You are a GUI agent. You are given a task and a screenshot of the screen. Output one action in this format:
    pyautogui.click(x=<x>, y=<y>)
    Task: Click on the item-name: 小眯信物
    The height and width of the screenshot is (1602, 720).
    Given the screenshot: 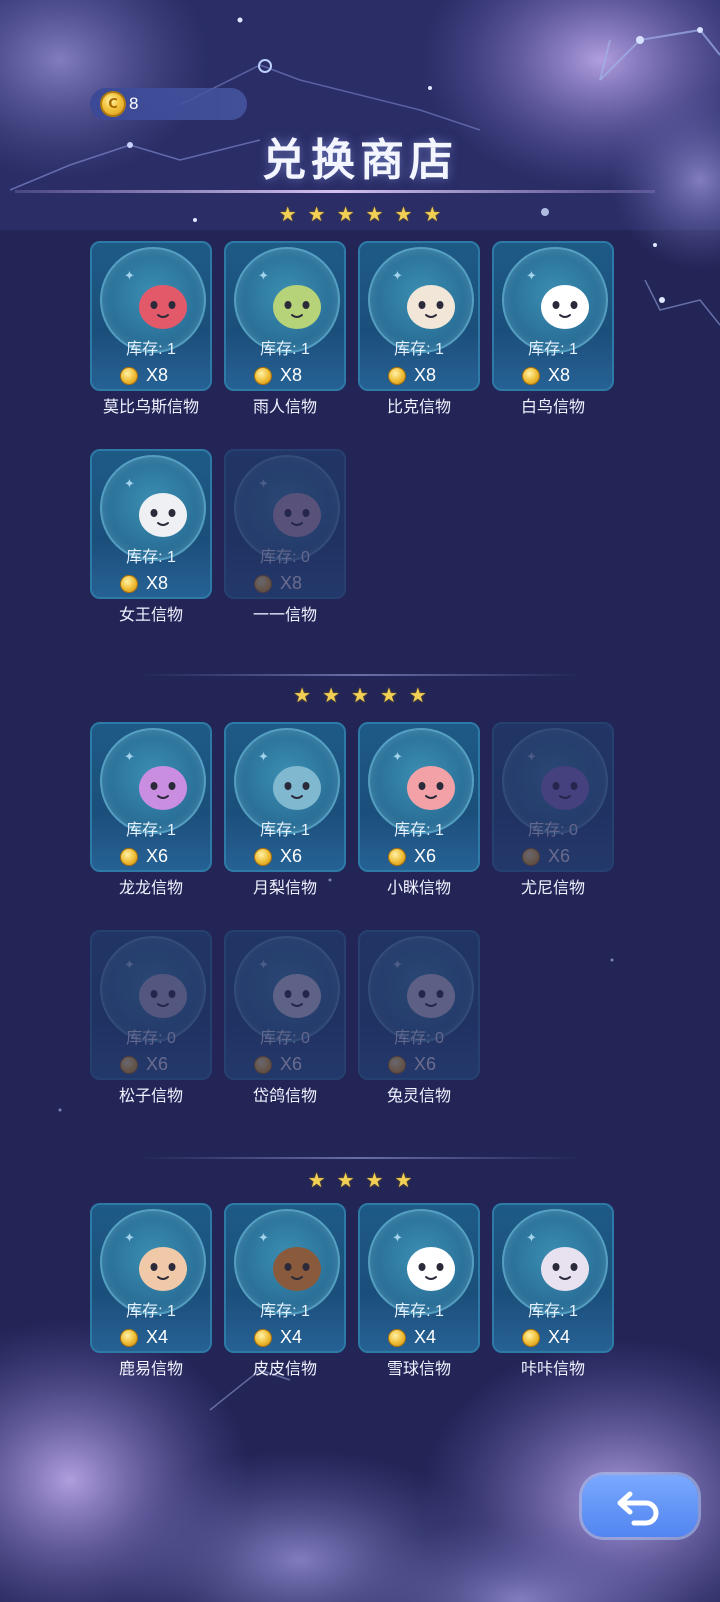 What is the action you would take?
    pyautogui.click(x=418, y=887)
    